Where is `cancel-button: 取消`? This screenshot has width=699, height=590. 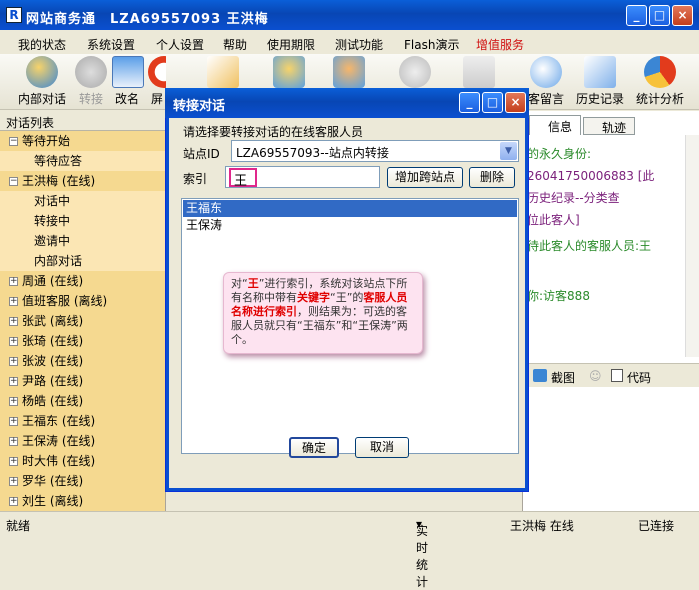
cancel-button: 取消 is located at coordinates (382, 447).